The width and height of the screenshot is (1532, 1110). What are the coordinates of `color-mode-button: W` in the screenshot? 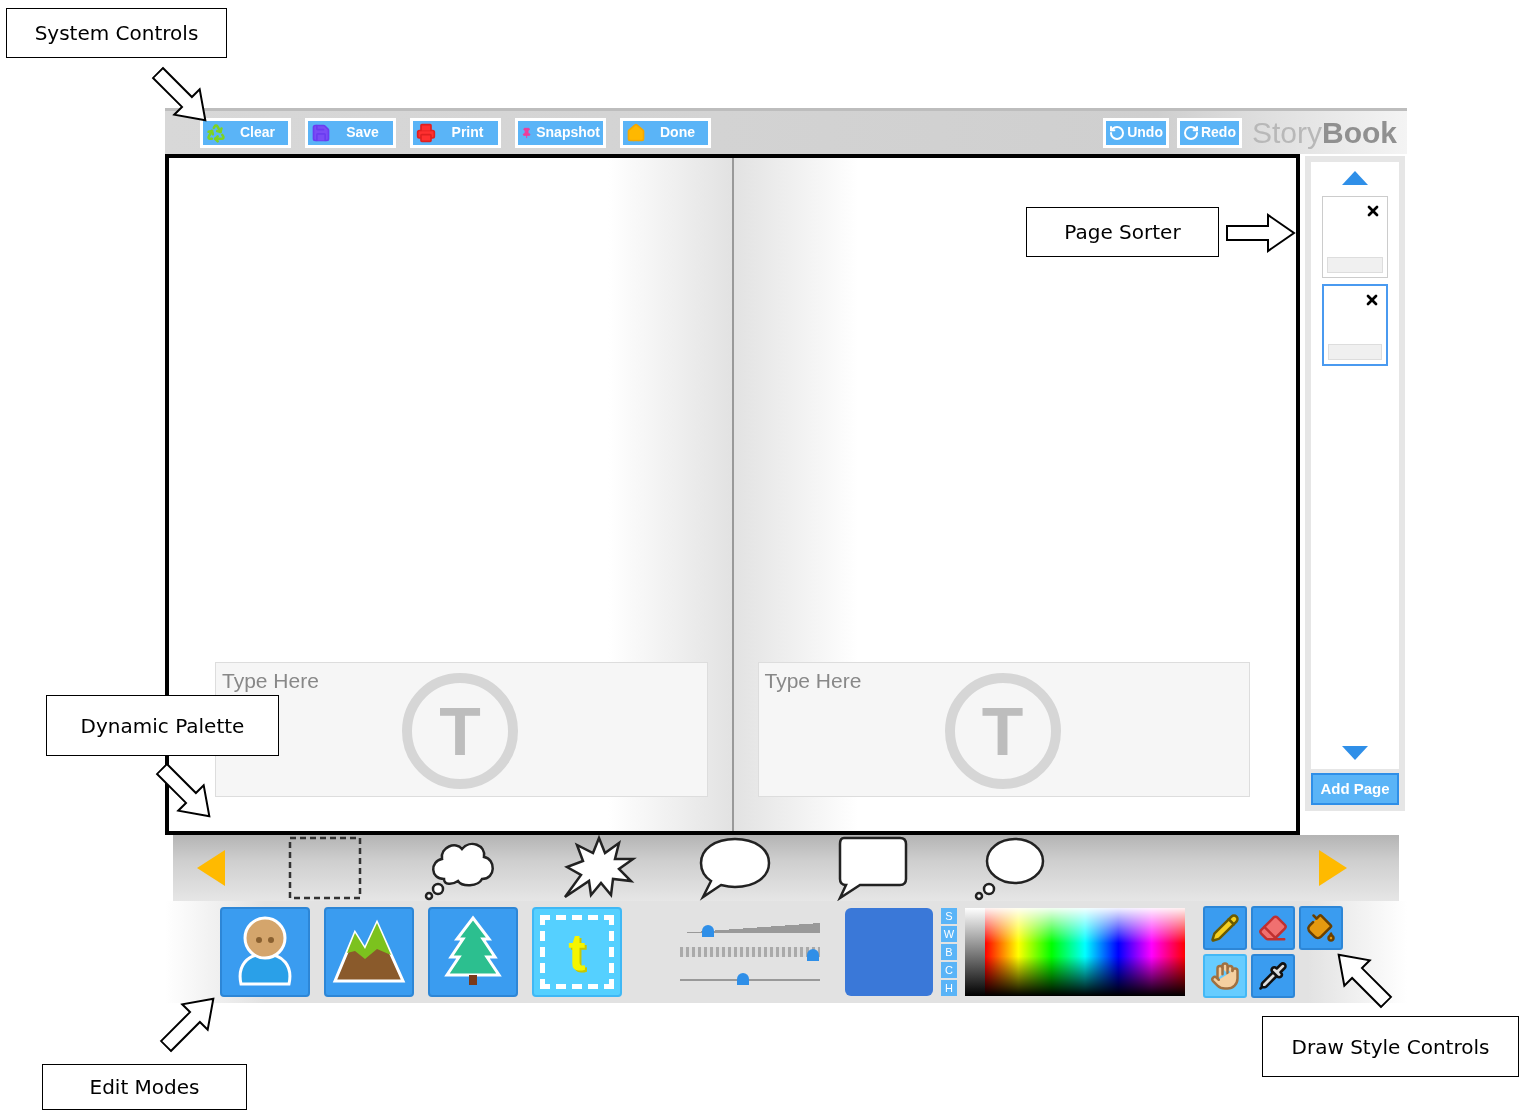 It's located at (949, 934).